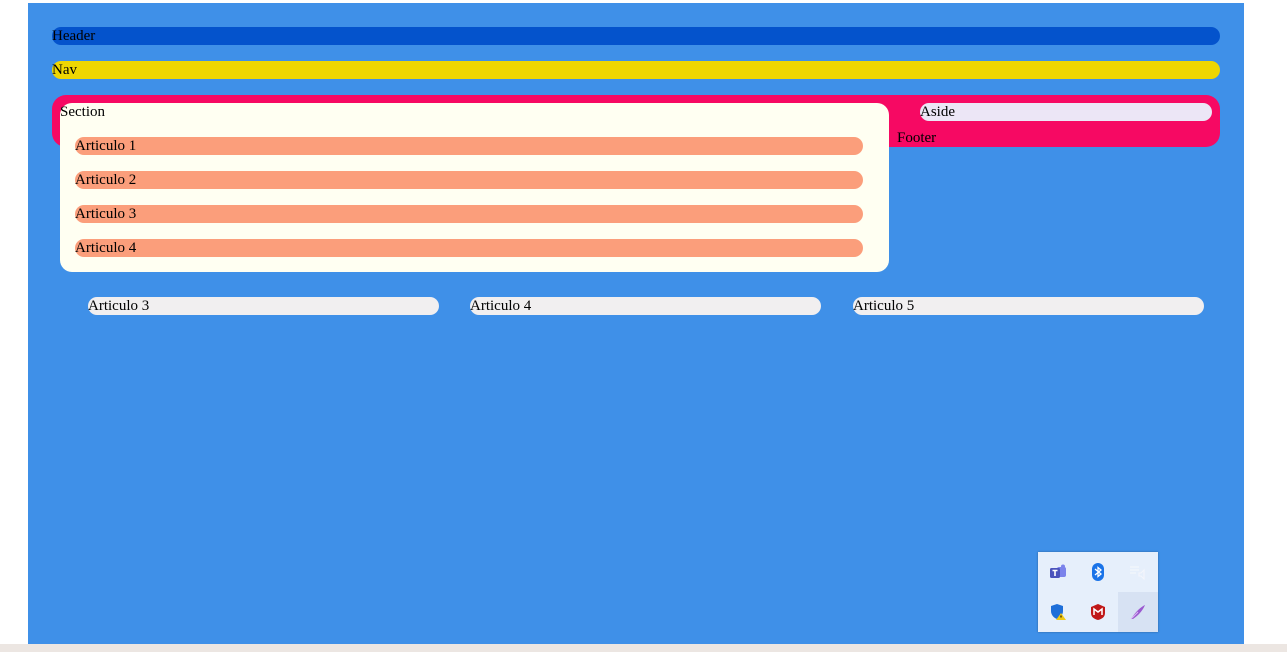 Image resolution: width=1287 pixels, height=652 pixels. I want to click on display-sound-icon, so click(1138, 572).